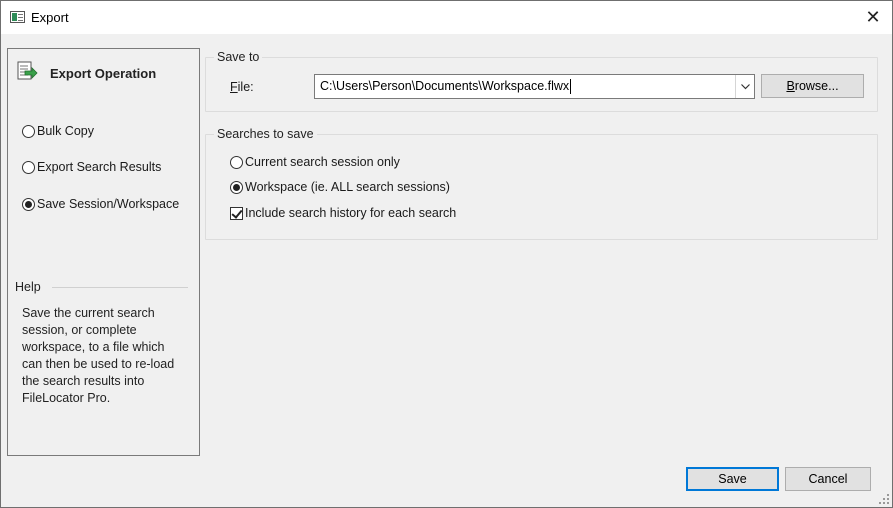  I want to click on radio-export-search-results: Export Search Results, so click(91, 167).